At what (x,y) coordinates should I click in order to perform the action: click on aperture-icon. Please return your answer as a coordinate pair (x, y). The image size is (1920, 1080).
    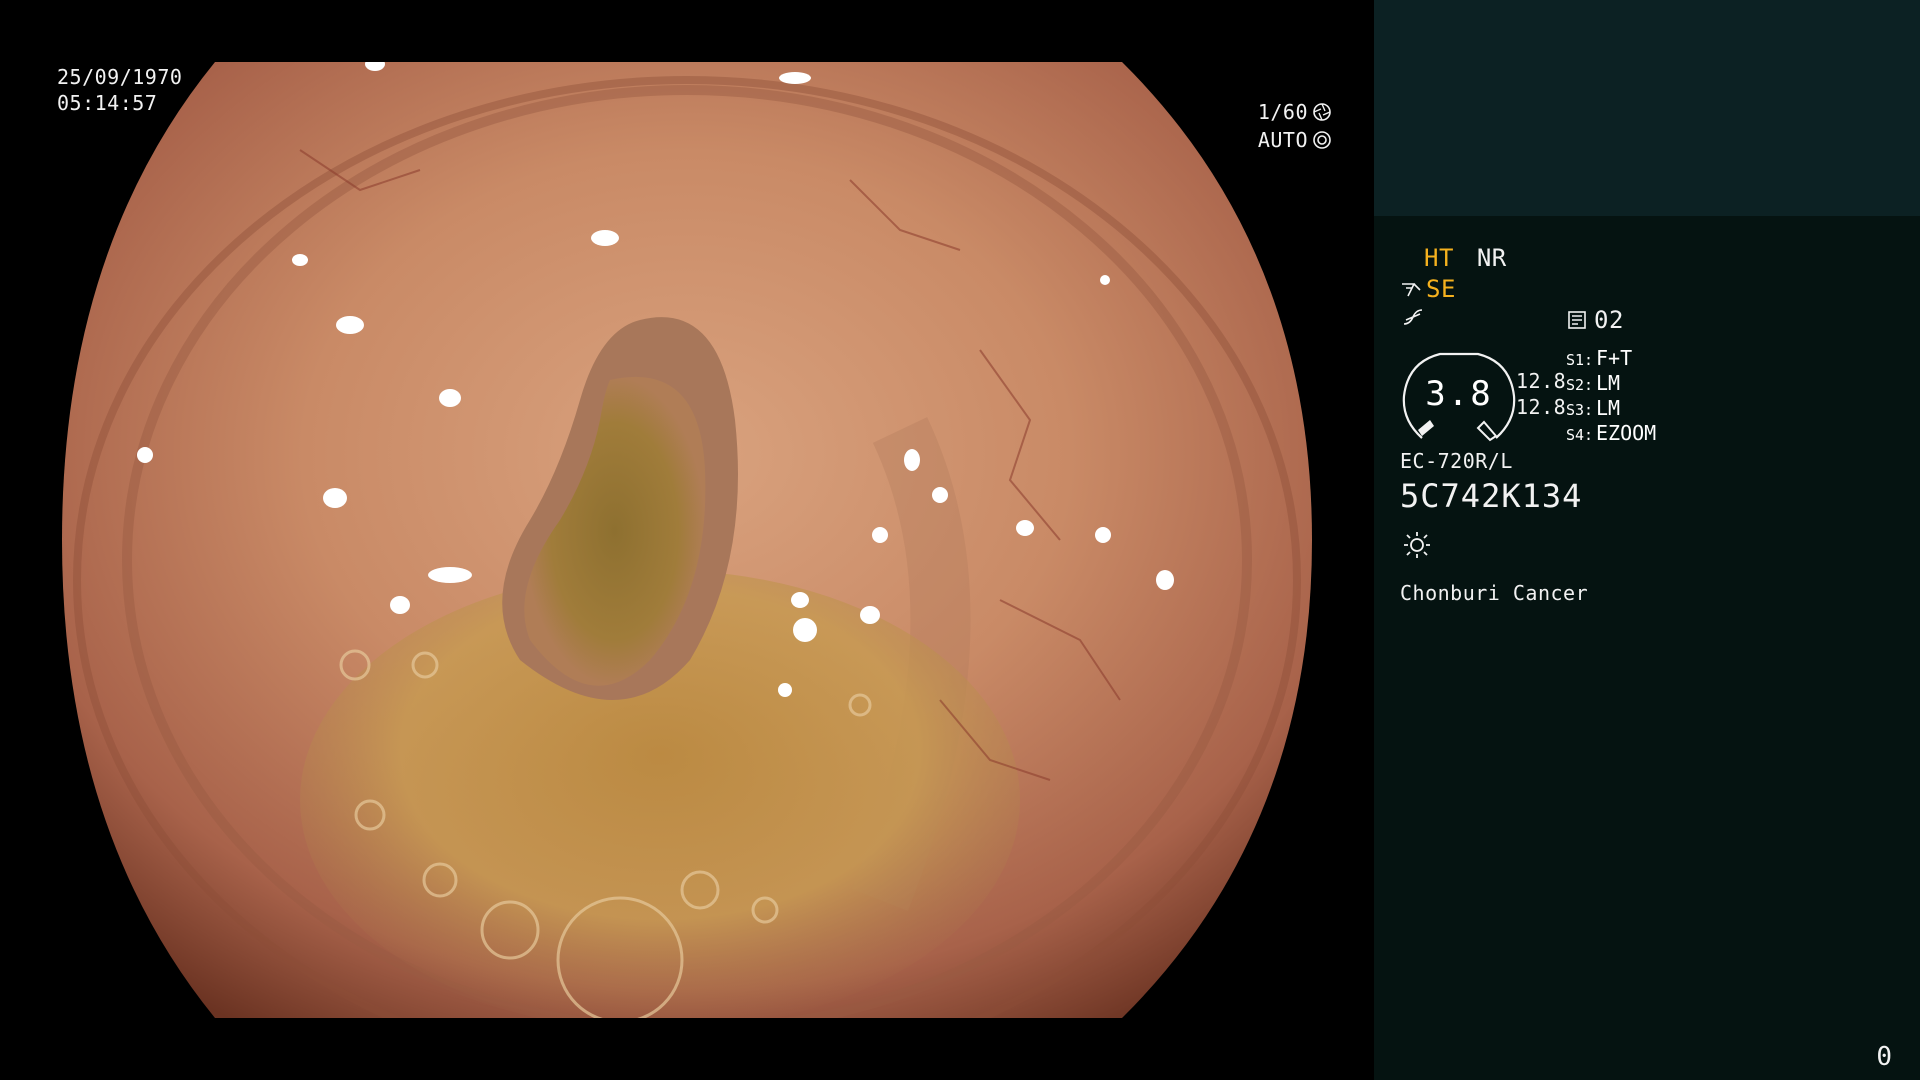
    Looking at the image, I should click on (1322, 112).